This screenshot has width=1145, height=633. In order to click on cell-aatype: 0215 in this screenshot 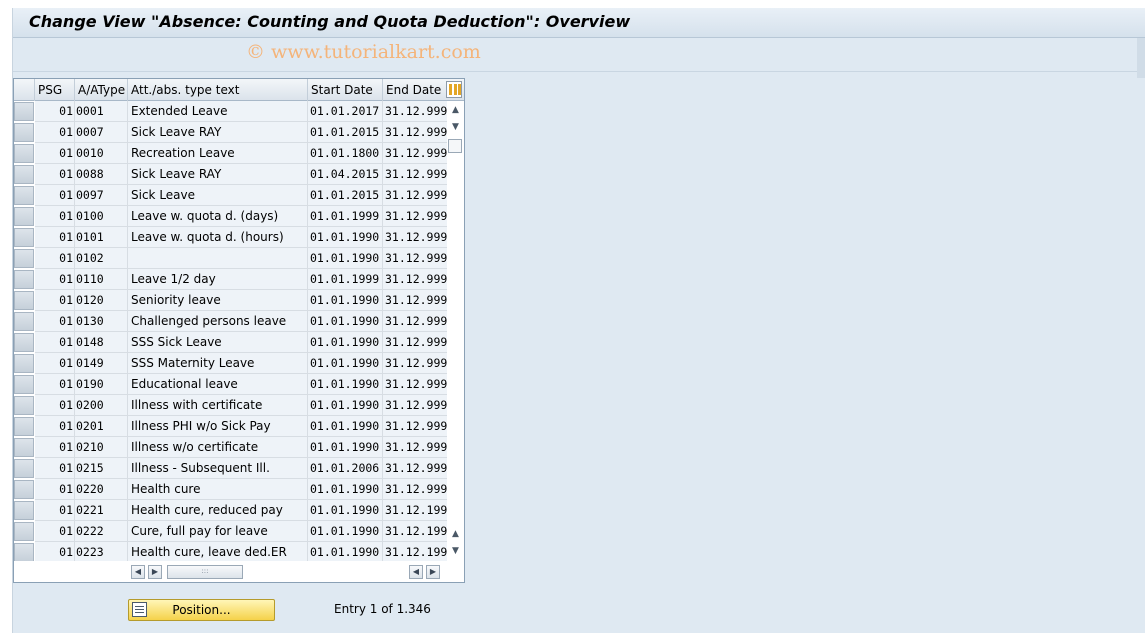, I will do `click(101, 468)`.